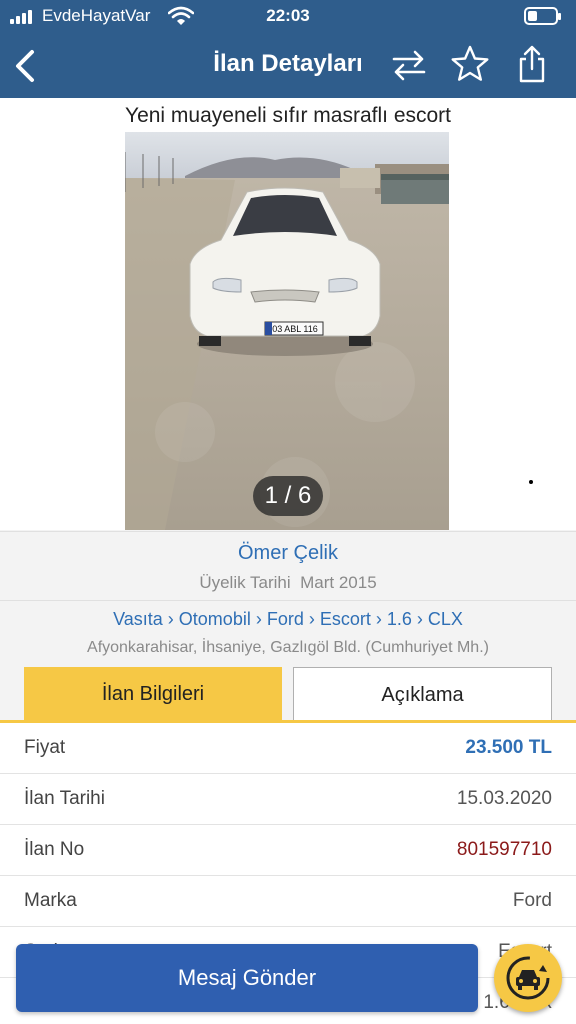 The width and height of the screenshot is (576, 1024). Describe the element at coordinates (288, 901) in the screenshot. I see `table-row: Marka Ford` at that location.